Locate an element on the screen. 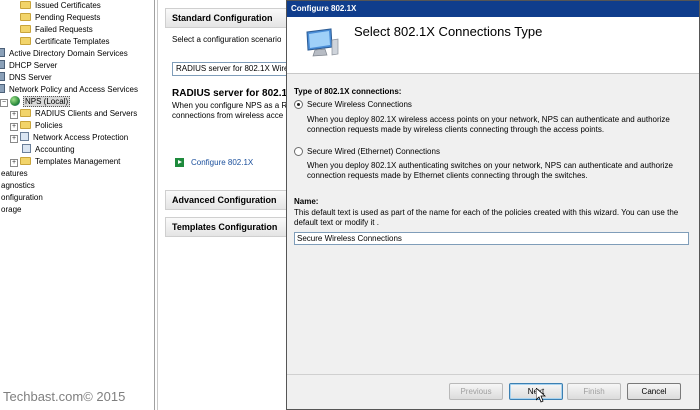  dialog-button-bar: Previous Next Finish Cancel is located at coordinates (493, 391).